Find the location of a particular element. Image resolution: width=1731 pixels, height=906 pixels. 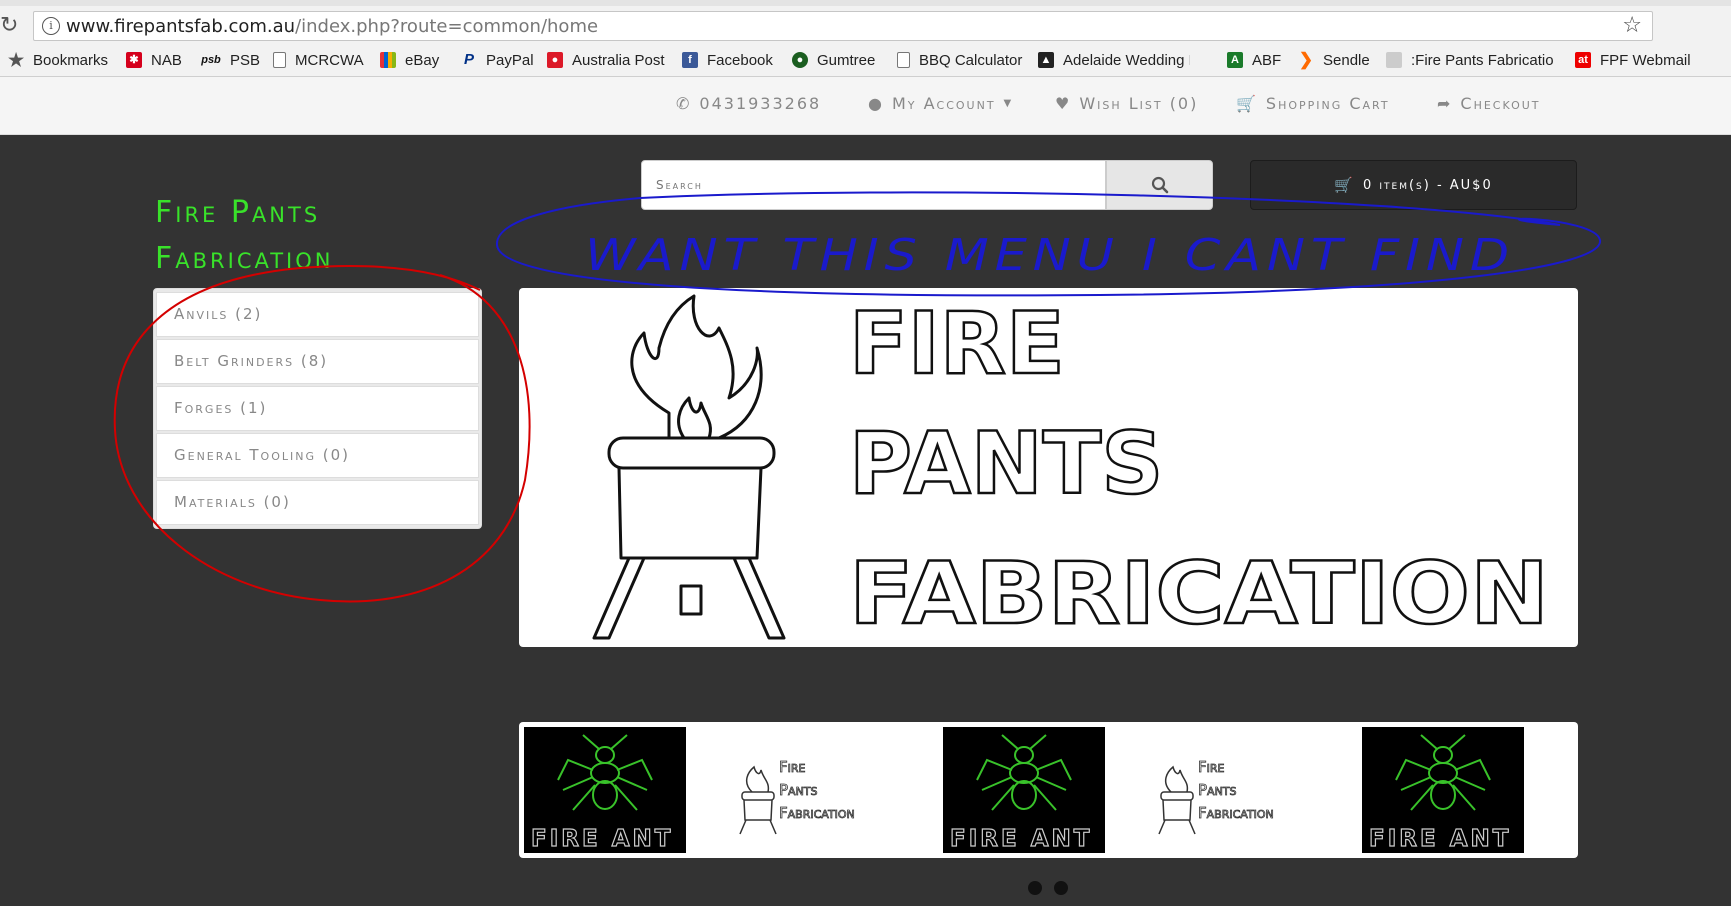

bookmark-label: NAB is located at coordinates (166, 60).